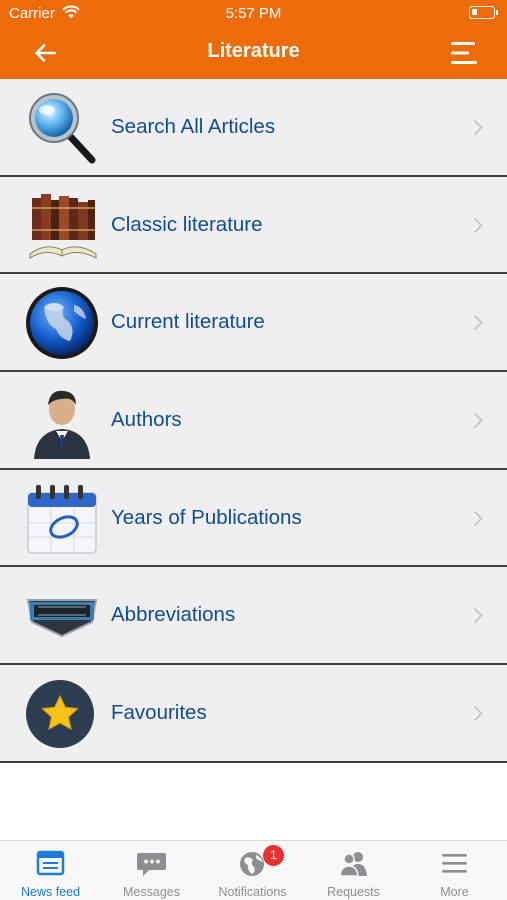 Image resolution: width=507 pixels, height=900 pixels. What do you see at coordinates (63, 226) in the screenshot?
I see `old-books-icon` at bounding box center [63, 226].